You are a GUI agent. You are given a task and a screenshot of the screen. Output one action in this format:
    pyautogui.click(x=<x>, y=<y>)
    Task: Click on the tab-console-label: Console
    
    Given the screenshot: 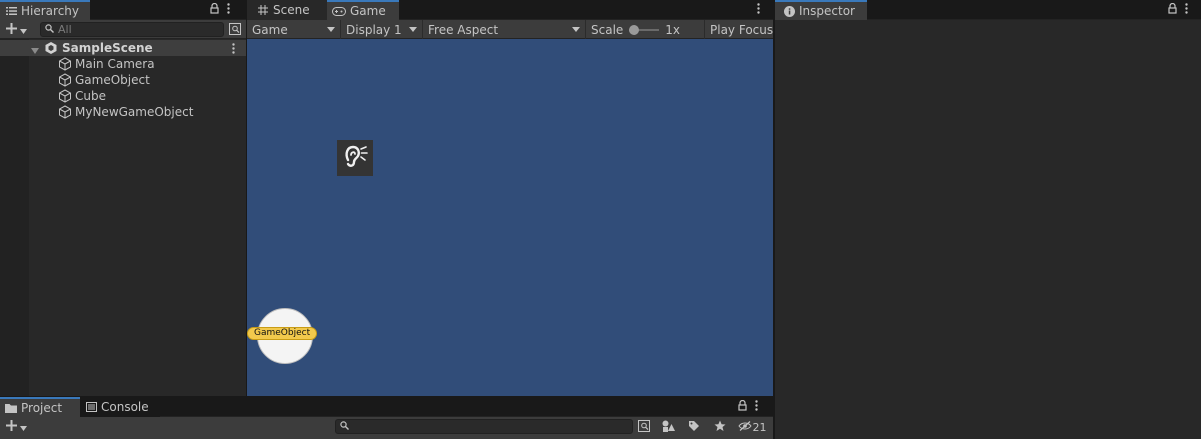 What is the action you would take?
    pyautogui.click(x=125, y=407)
    